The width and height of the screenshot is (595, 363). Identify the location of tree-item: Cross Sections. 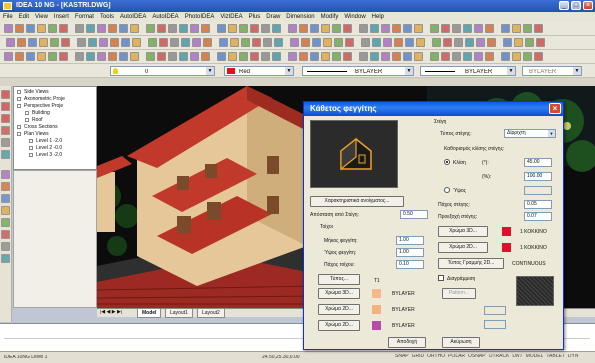
(41, 127).